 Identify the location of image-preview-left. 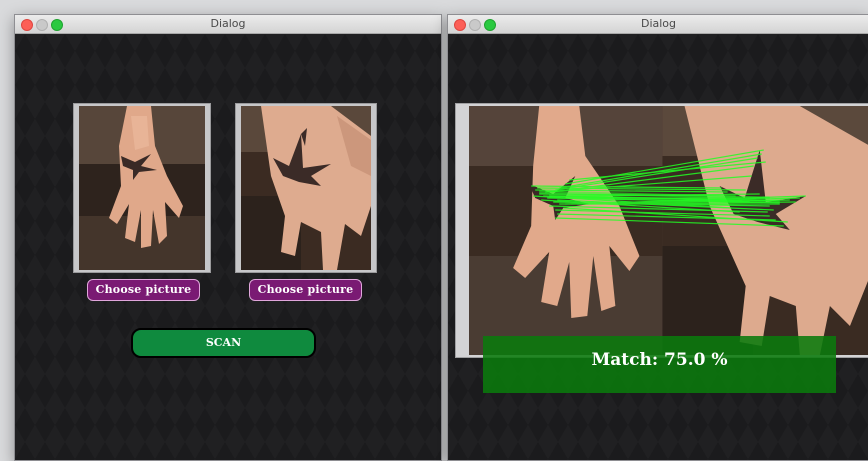
(142, 188).